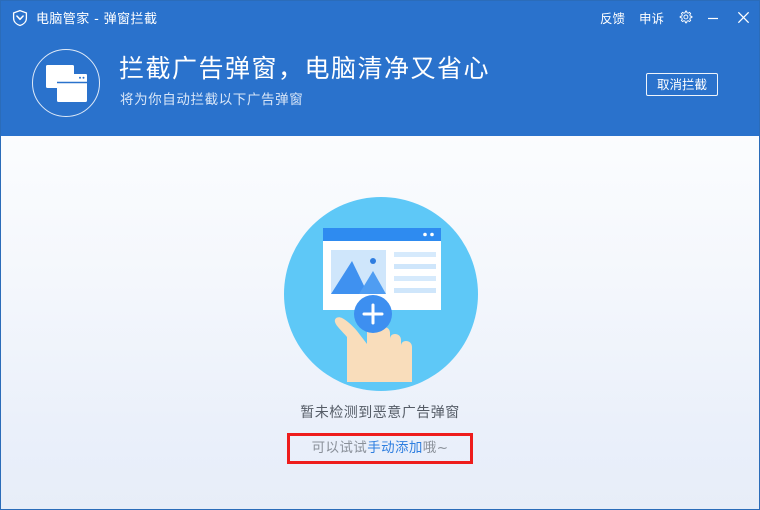 The width and height of the screenshot is (760, 510). I want to click on feedback-link: 反馈, so click(612, 17).